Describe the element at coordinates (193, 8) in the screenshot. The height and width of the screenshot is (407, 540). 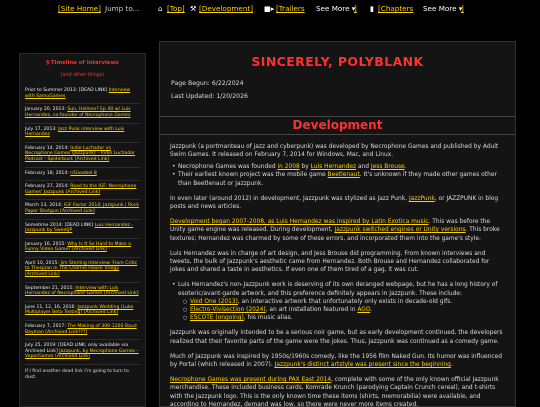
I see `wrench-icon: ⚒` at that location.